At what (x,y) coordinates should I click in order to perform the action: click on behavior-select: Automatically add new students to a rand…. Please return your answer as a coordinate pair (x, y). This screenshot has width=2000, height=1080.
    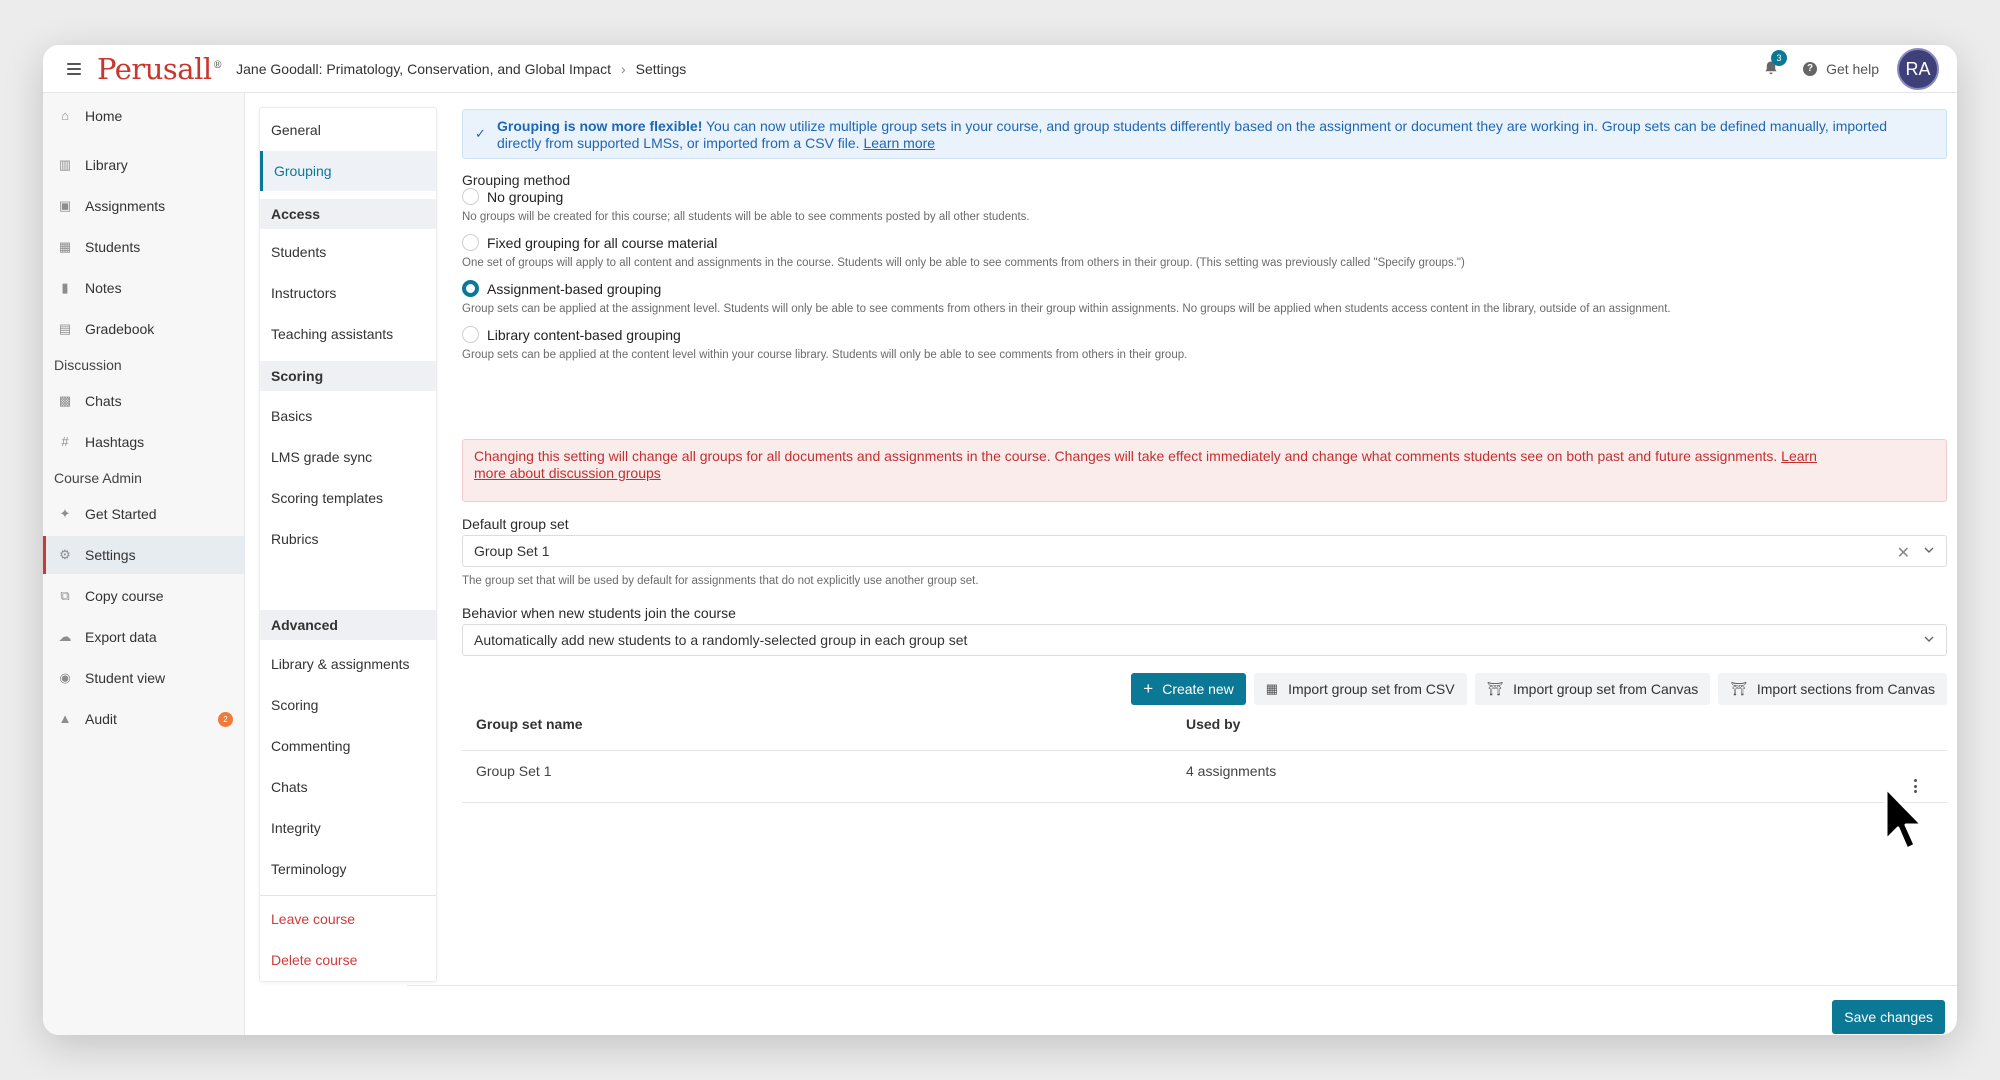
    Looking at the image, I should click on (1204, 640).